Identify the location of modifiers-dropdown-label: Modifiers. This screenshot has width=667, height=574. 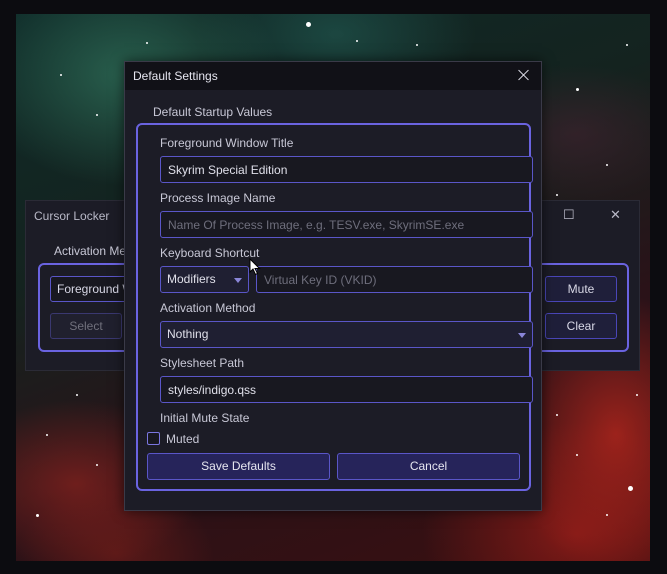
(191, 279).